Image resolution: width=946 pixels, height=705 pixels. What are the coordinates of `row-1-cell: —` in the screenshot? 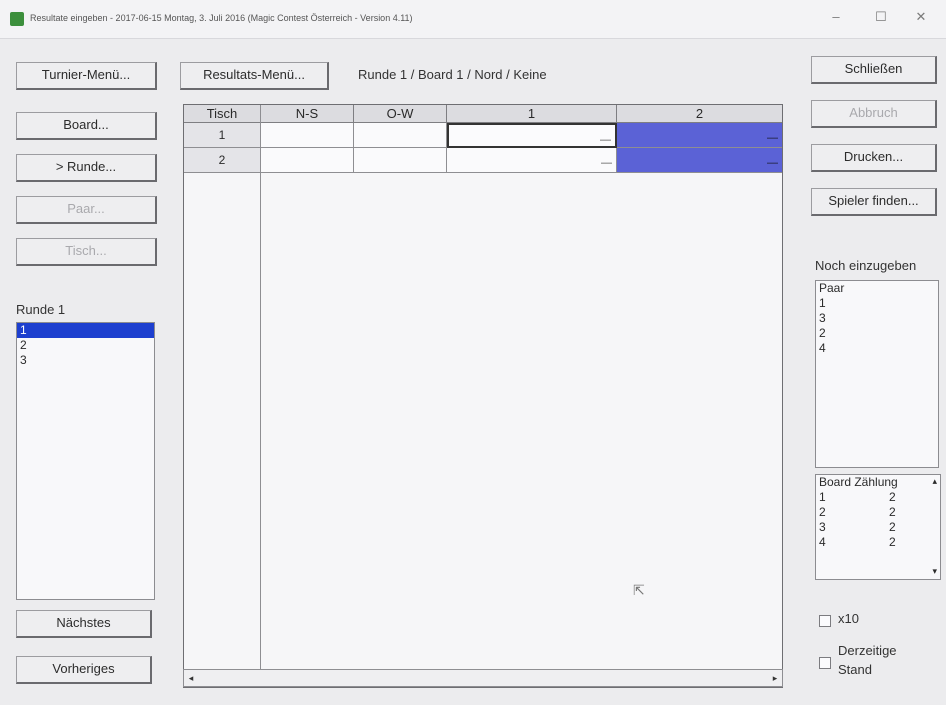 It's located at (532, 160).